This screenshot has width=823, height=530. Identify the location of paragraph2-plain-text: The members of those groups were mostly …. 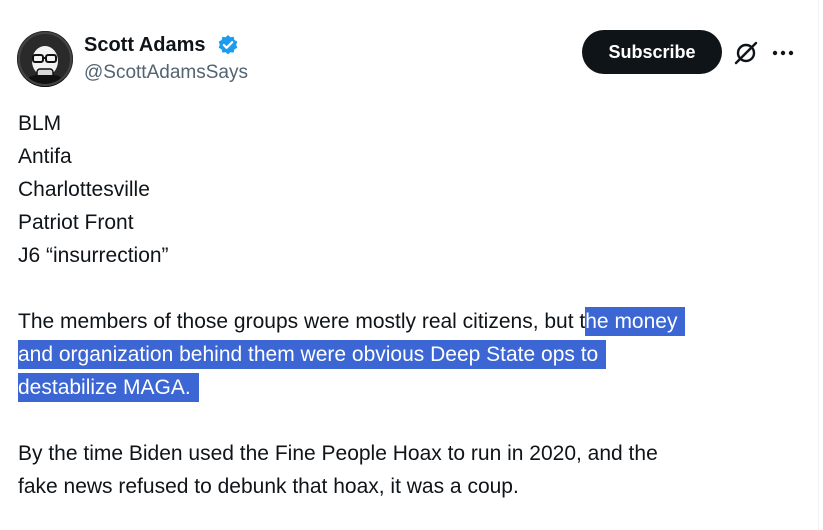
(302, 321).